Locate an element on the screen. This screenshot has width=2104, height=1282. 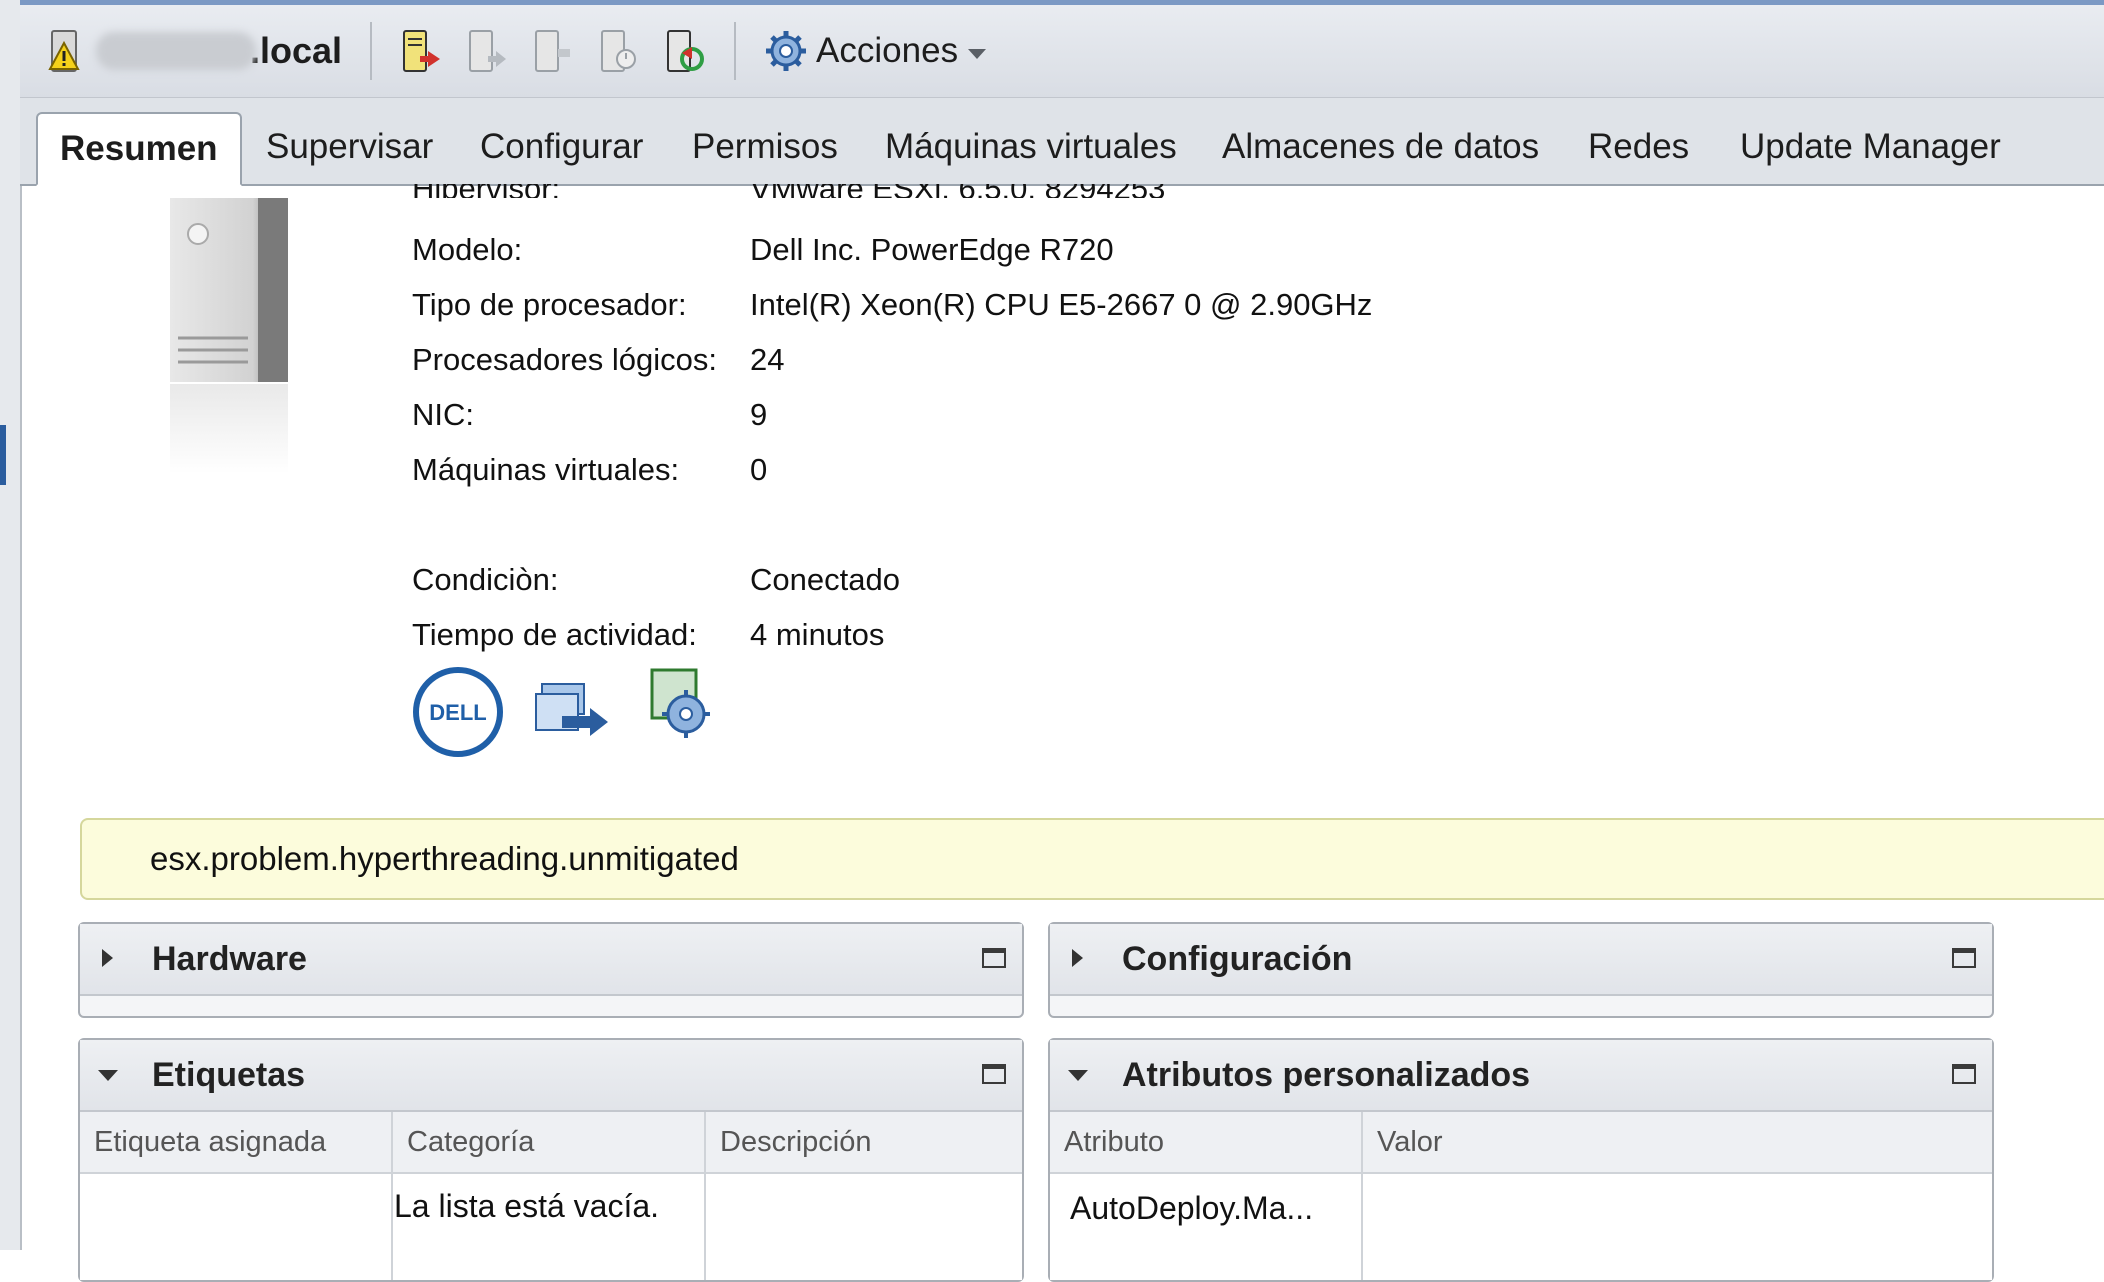
host-title: .local is located at coordinates (219, 51).